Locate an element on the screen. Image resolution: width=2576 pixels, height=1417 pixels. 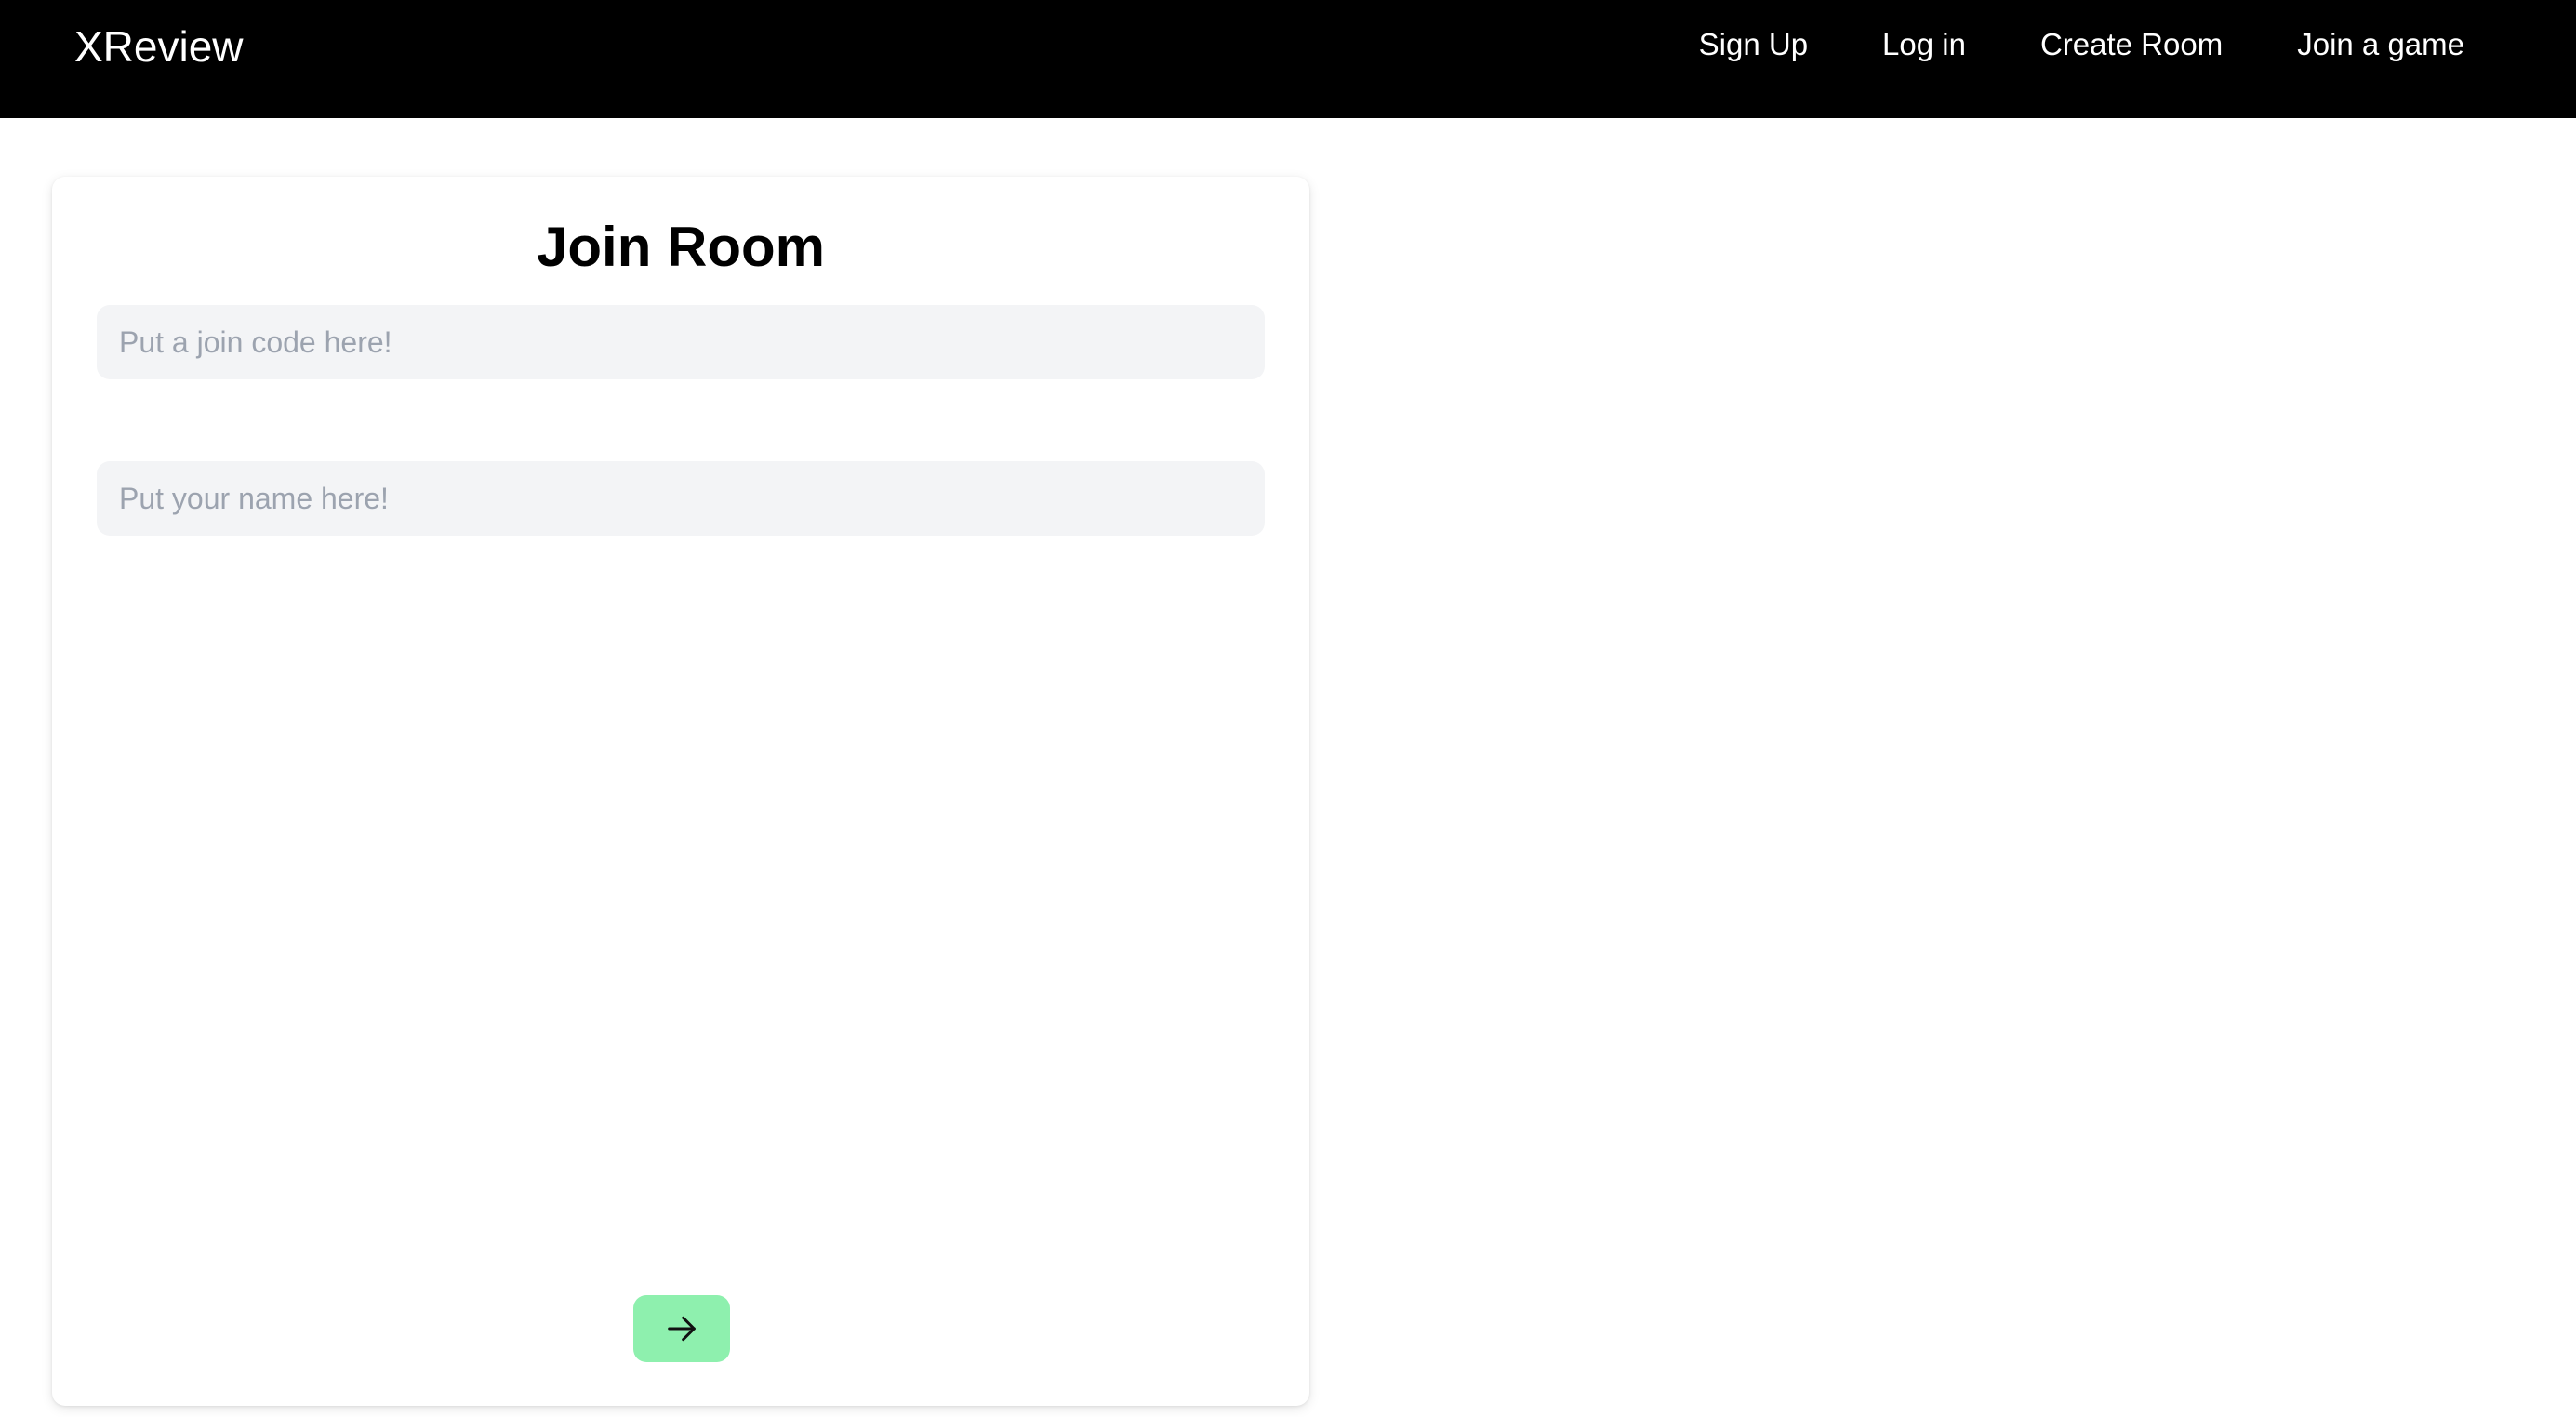
submit-join-button is located at coordinates (681, 1329).